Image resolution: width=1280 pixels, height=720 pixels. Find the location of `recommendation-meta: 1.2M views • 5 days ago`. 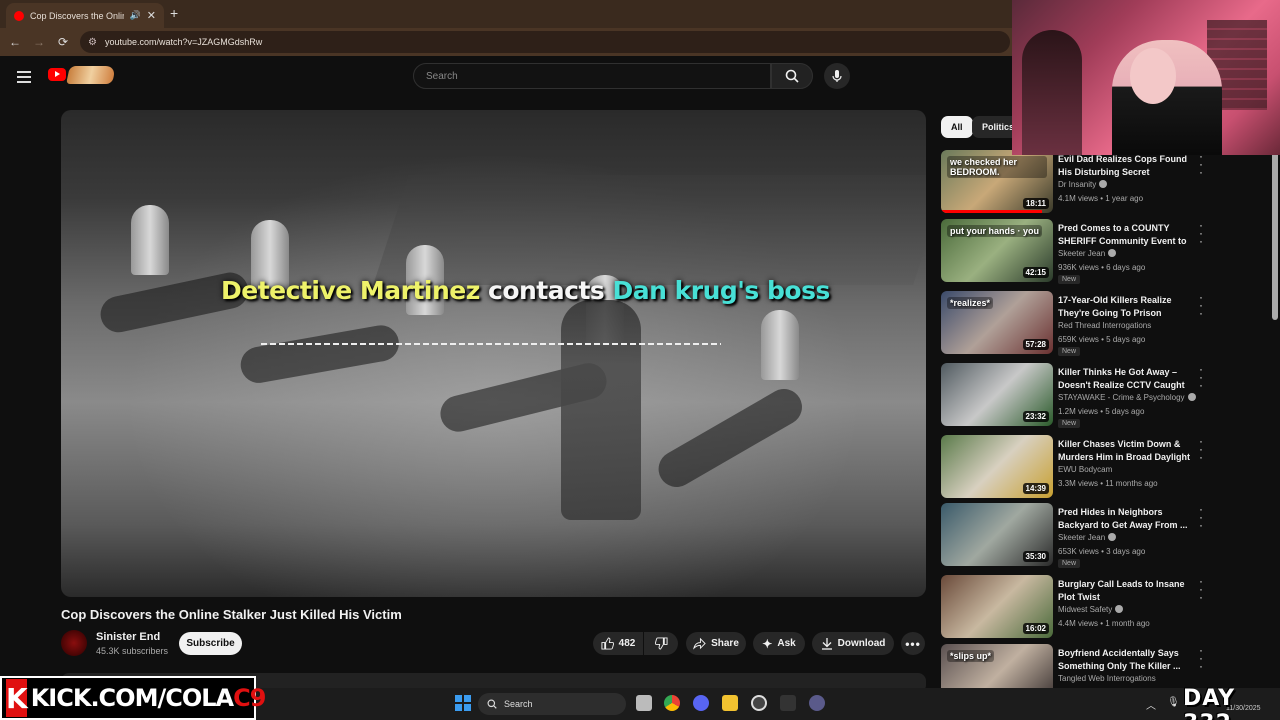

recommendation-meta: 1.2M views • 5 days ago is located at coordinates (1101, 411).